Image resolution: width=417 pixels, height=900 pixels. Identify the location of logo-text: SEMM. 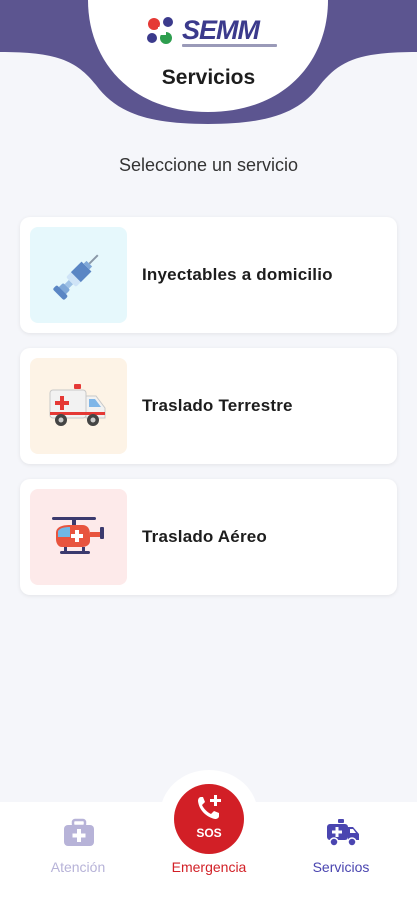
(221, 30).